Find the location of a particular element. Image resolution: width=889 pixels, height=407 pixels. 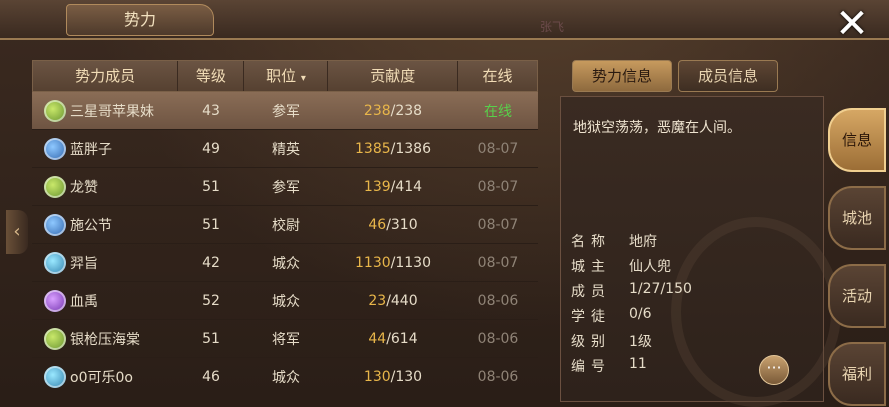

table-row: o0可乐0o 46 城众 130/130 08-06 is located at coordinates (285, 377).